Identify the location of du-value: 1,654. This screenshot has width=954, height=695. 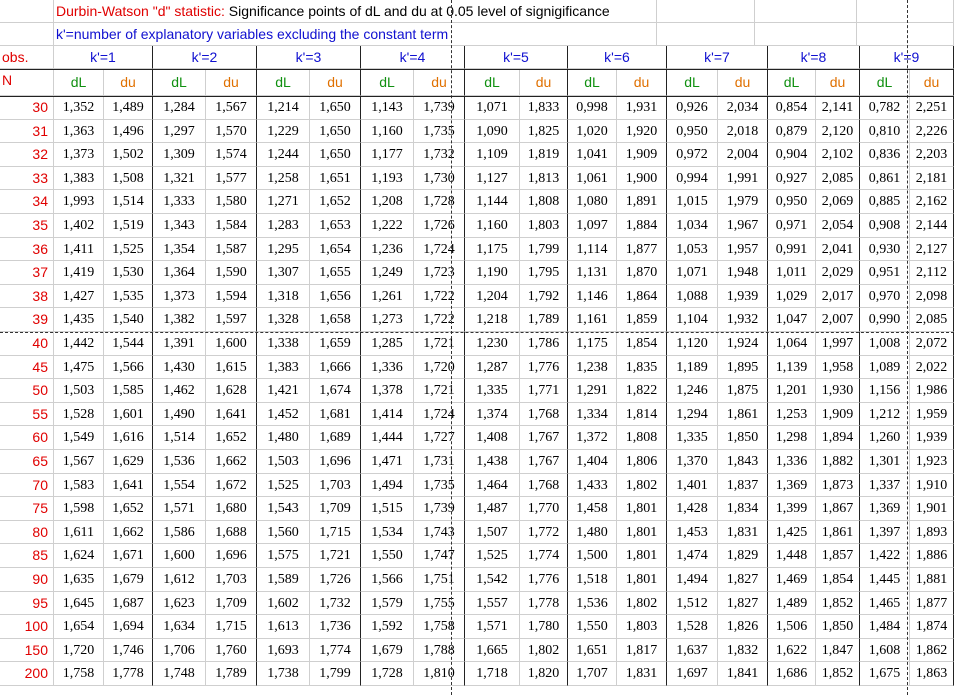
(335, 249).